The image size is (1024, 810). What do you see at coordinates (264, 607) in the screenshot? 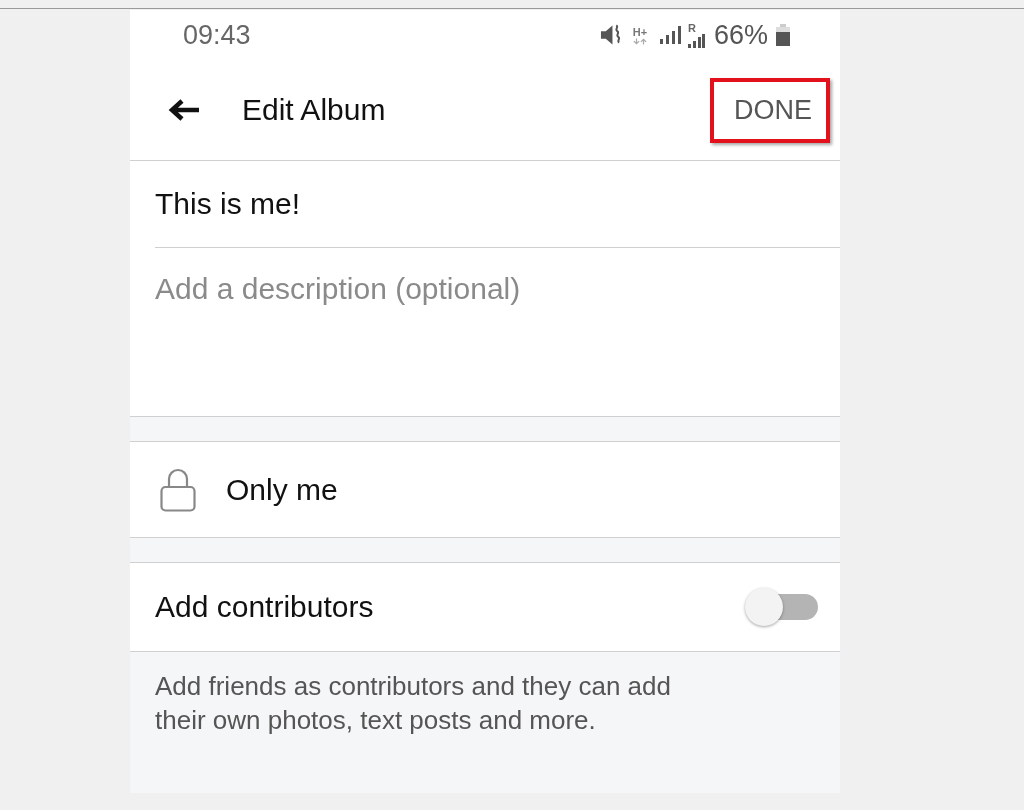
I see `contributors-label: Add contributors` at bounding box center [264, 607].